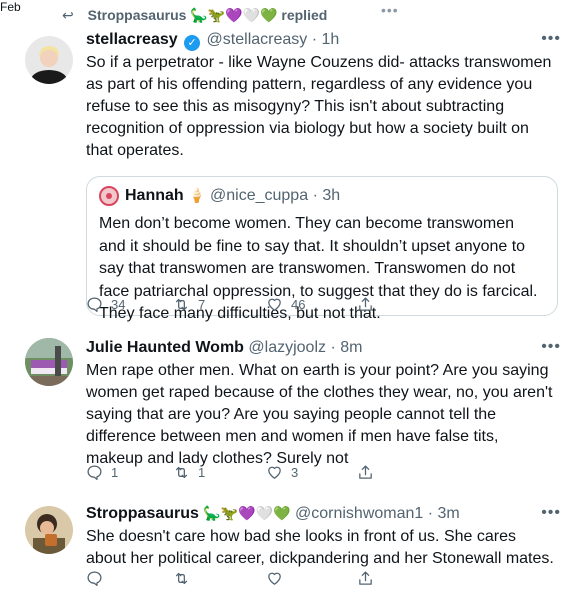  I want to click on author-handle: @lazyjoolz, so click(287, 347).